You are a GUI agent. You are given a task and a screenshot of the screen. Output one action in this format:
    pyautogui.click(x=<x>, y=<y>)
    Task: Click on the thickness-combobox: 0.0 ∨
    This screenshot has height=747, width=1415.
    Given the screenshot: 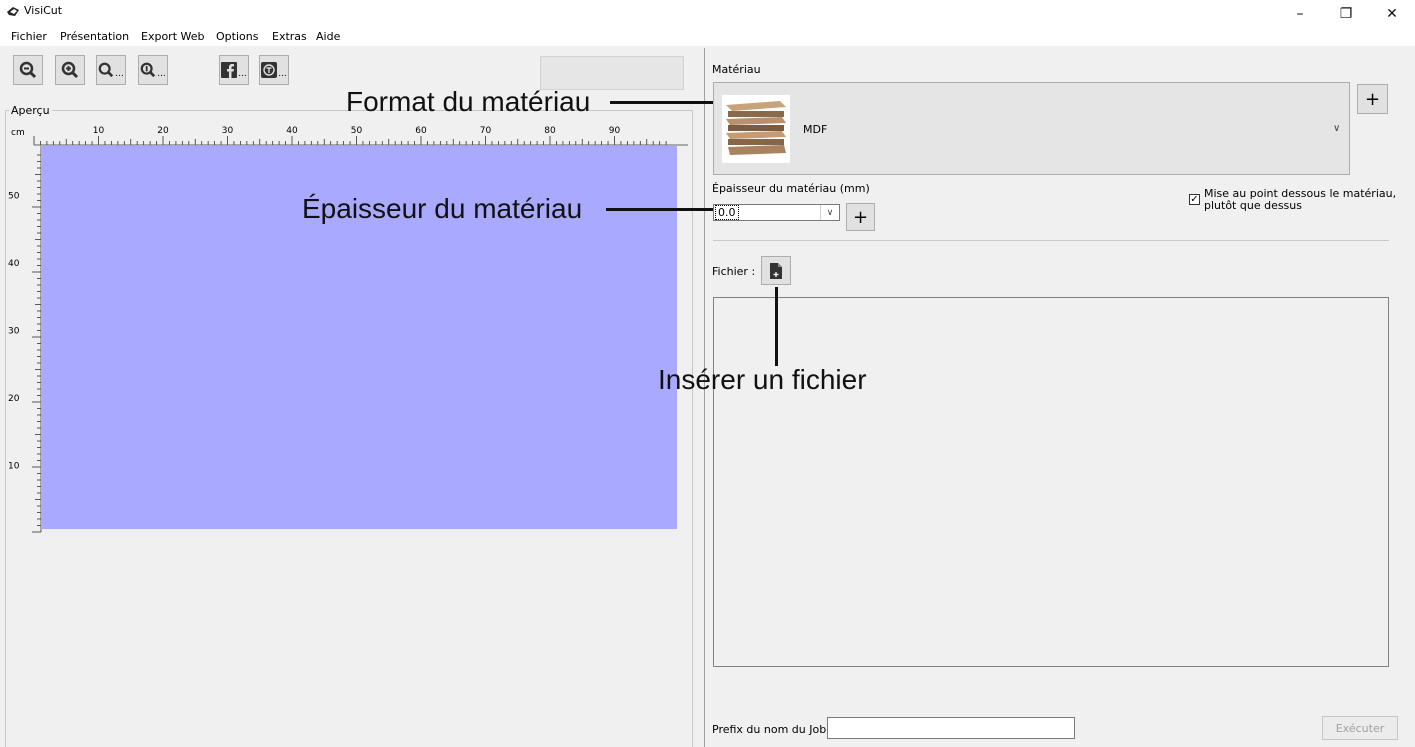 What is the action you would take?
    pyautogui.click(x=776, y=212)
    